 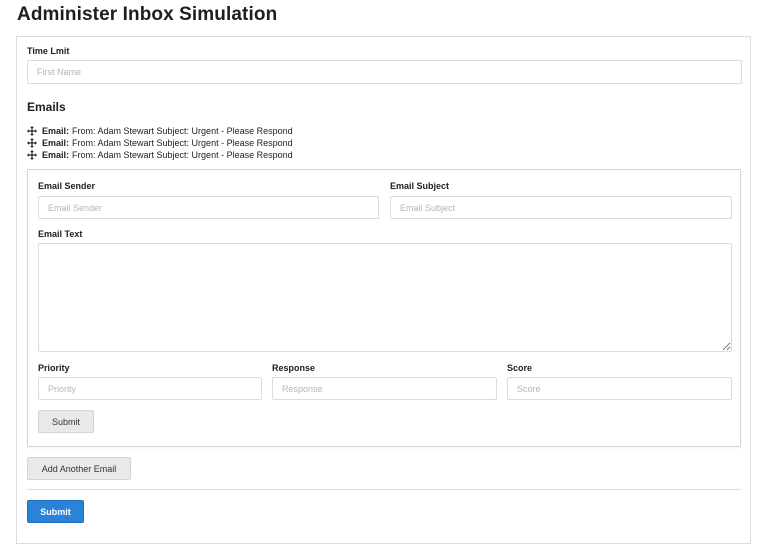 I want to click on time-limit-label: Time Lmit, so click(x=48, y=51).